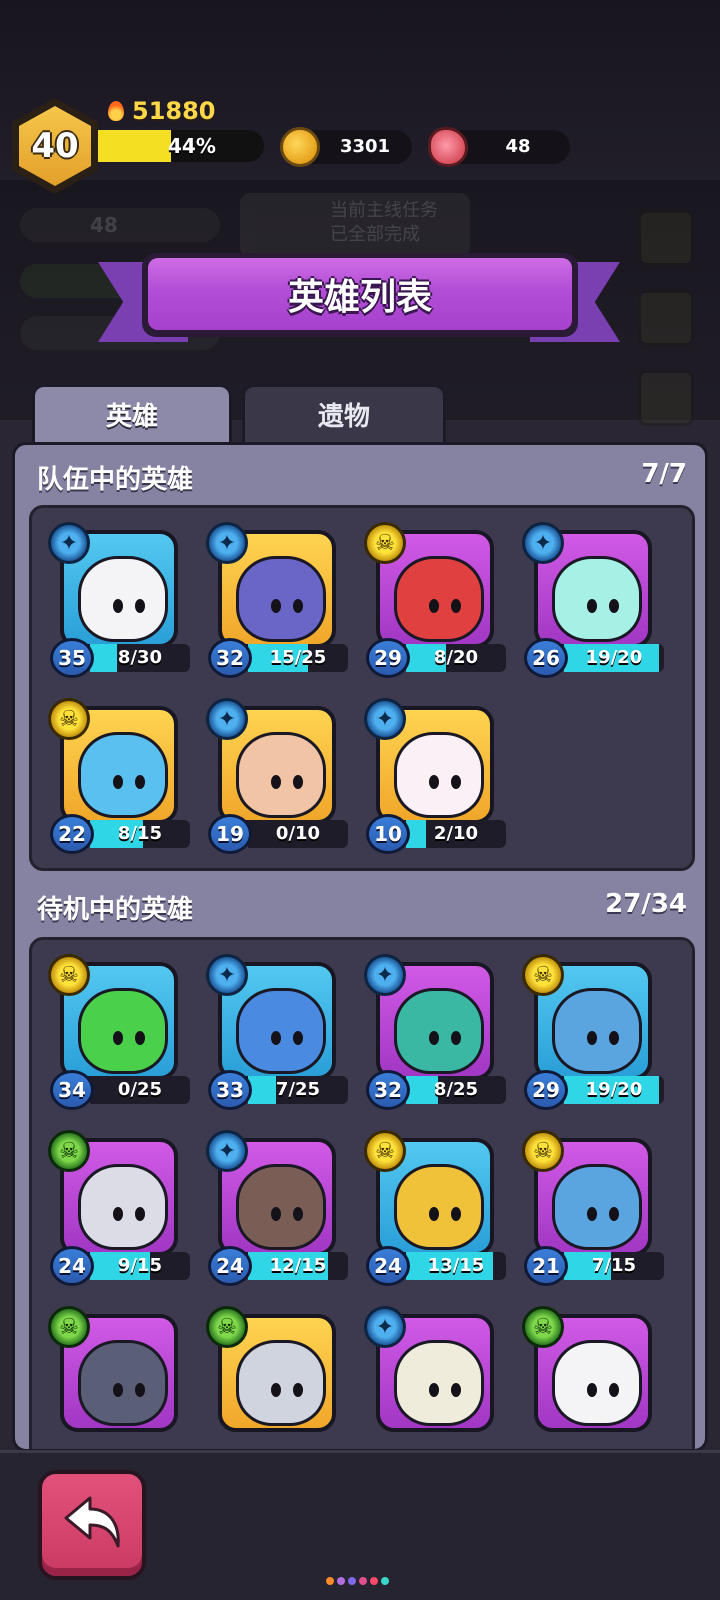 The height and width of the screenshot is (1600, 720). What do you see at coordinates (360, 294) in the screenshot?
I see `page-title: 英雄列表` at bounding box center [360, 294].